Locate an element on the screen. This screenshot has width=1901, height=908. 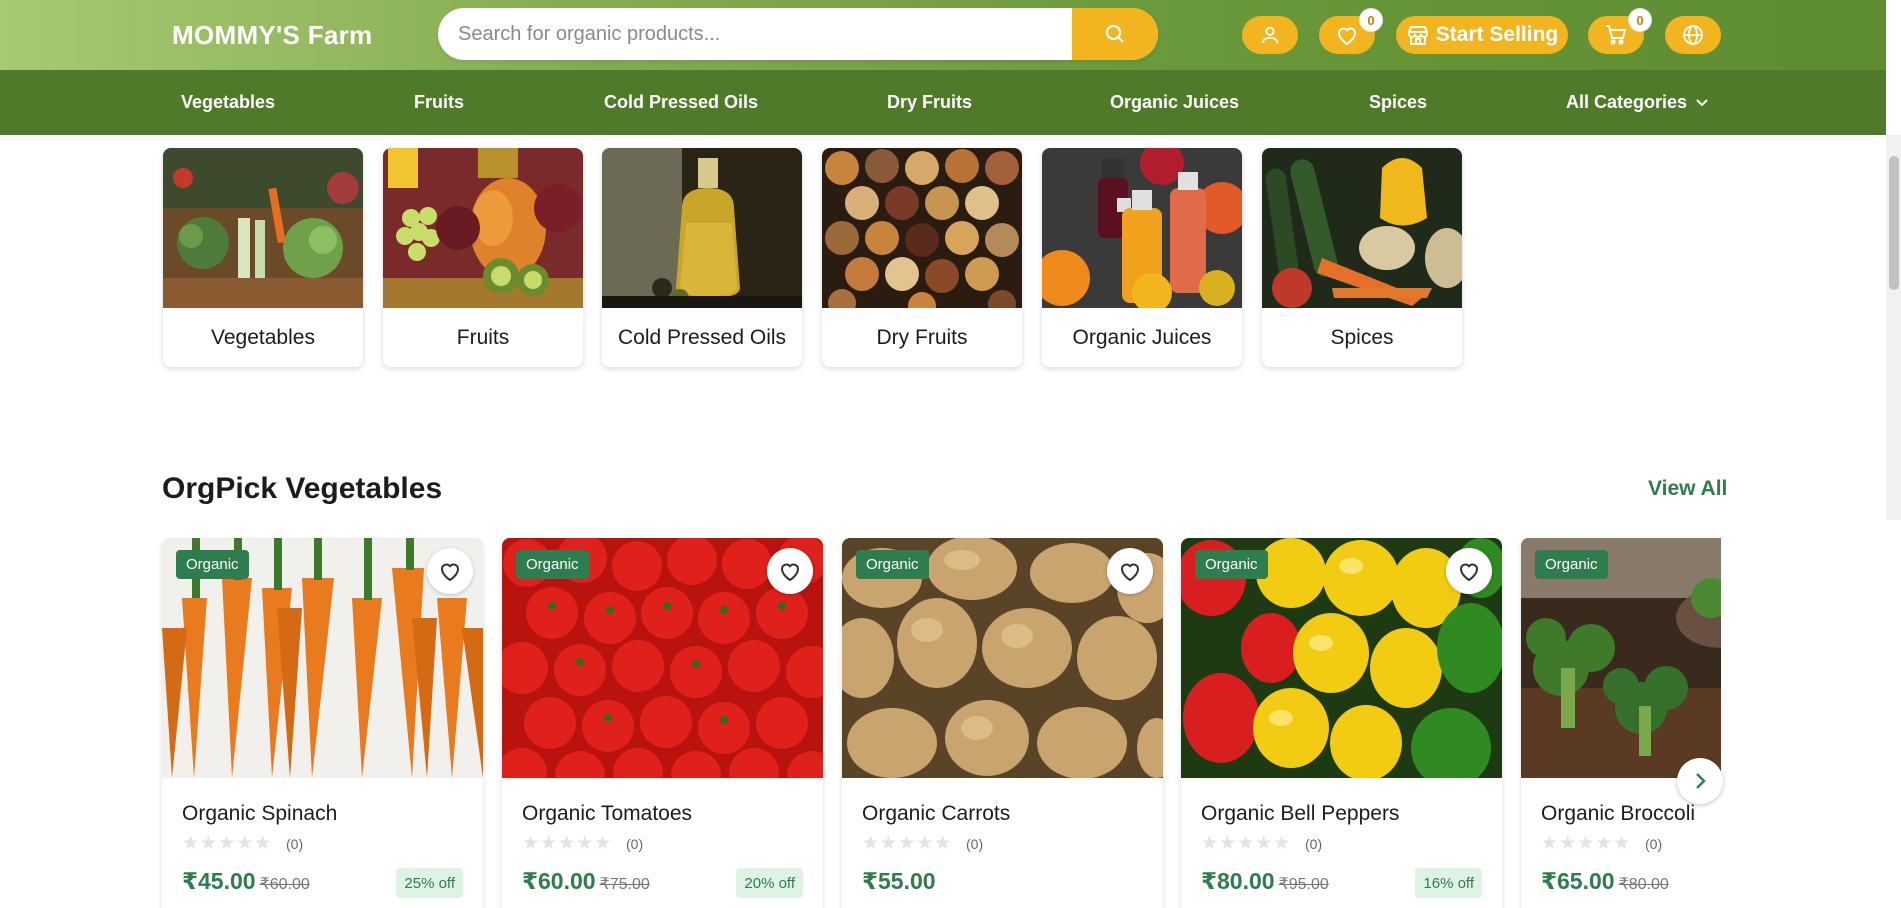
wishlist-count-badge: 0 is located at coordinates (1371, 20).